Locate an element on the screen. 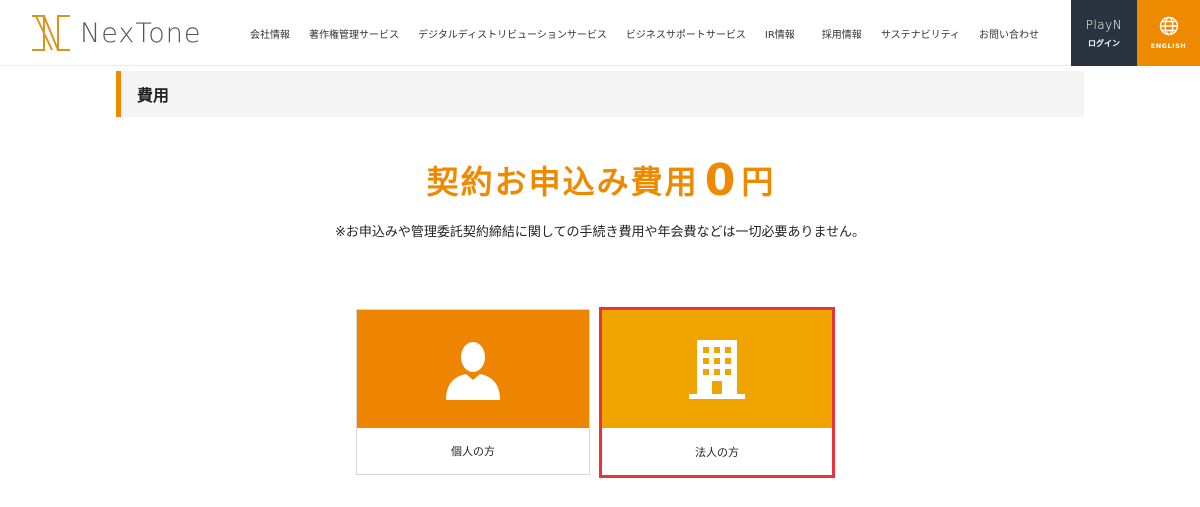 Image resolution: width=1200 pixels, height=507 pixels. individual-card-image is located at coordinates (473, 369).